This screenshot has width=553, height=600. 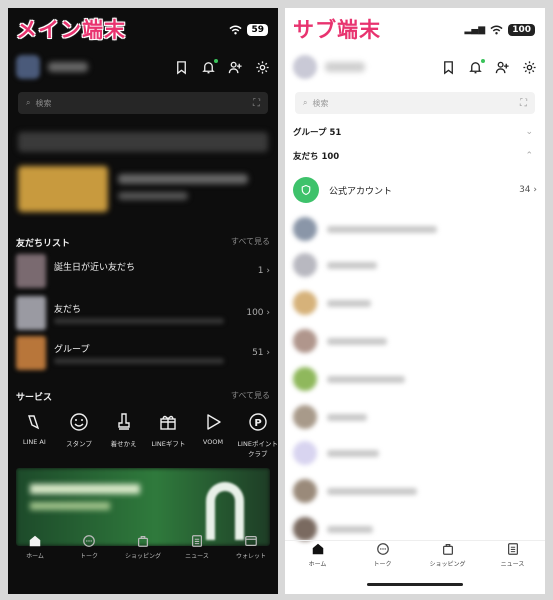 I want to click on notification-dot, so click(x=216, y=60).